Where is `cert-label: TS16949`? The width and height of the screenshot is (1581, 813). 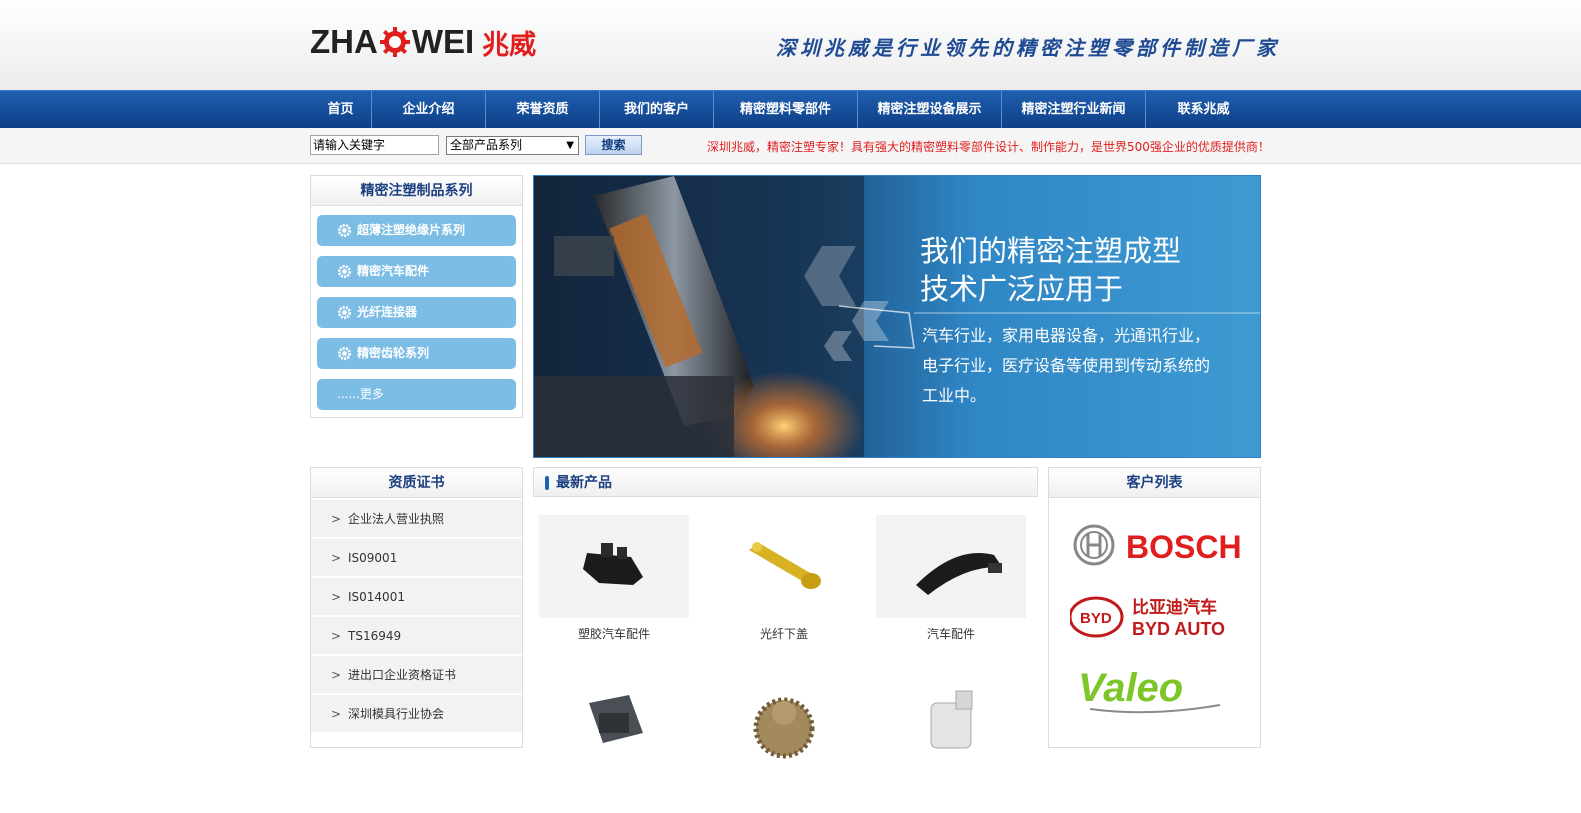
cert-label: TS16949 is located at coordinates (375, 636).